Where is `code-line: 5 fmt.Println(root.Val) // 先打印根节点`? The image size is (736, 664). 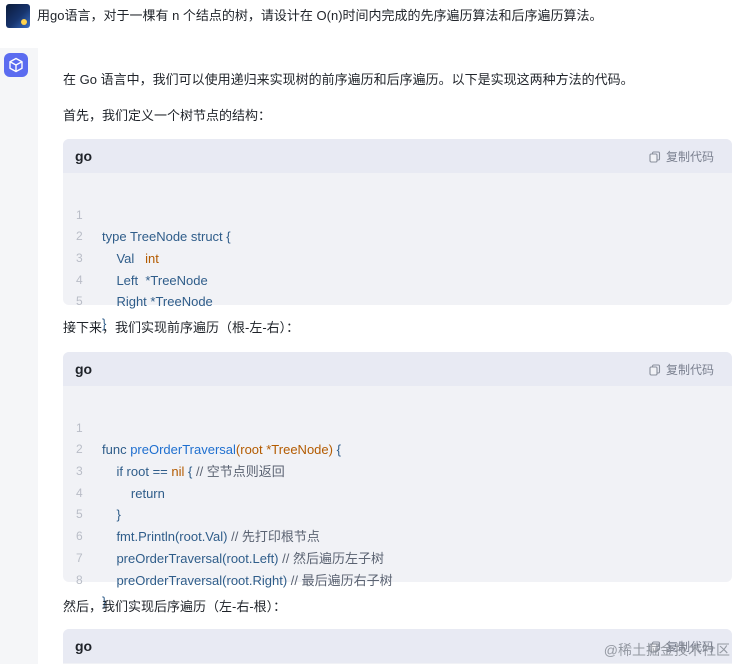 code-line: 5 fmt.Println(root.Val) // 先打印根节点 is located at coordinates (397, 513).